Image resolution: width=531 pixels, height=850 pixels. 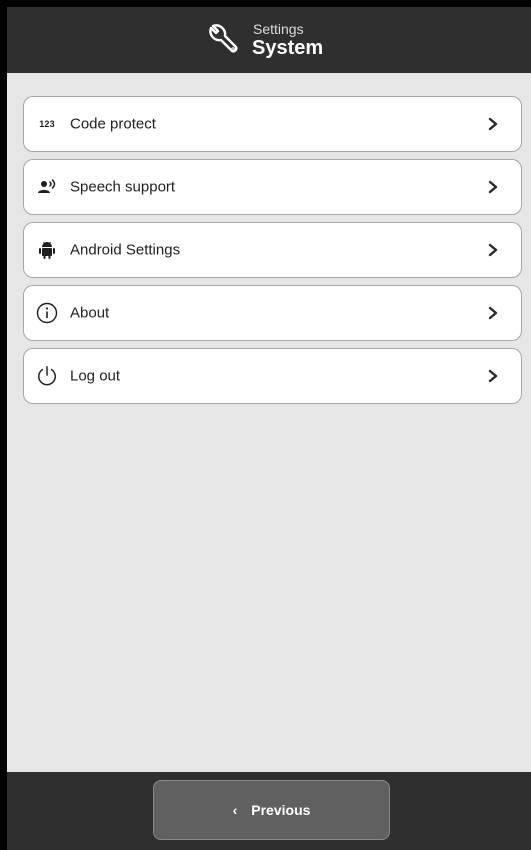 I want to click on chevron-left-icon: ‹, so click(x=235, y=810).